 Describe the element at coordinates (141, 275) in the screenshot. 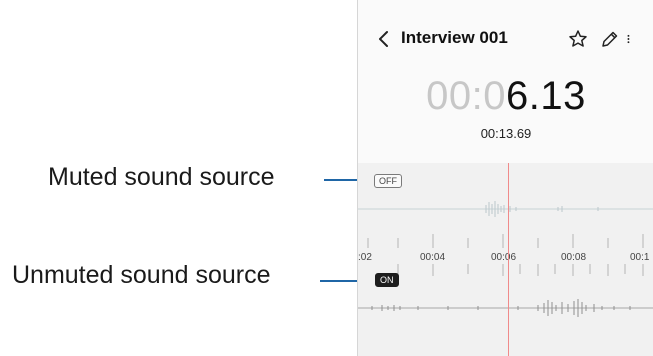

I see `unmuted-callout-label: Unmuted sound source` at that location.